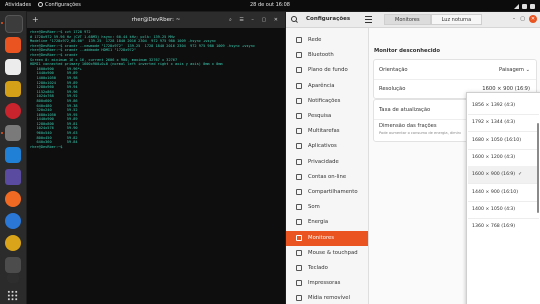  I want to click on sidebar-item-rede: Rede, so click(327, 40).